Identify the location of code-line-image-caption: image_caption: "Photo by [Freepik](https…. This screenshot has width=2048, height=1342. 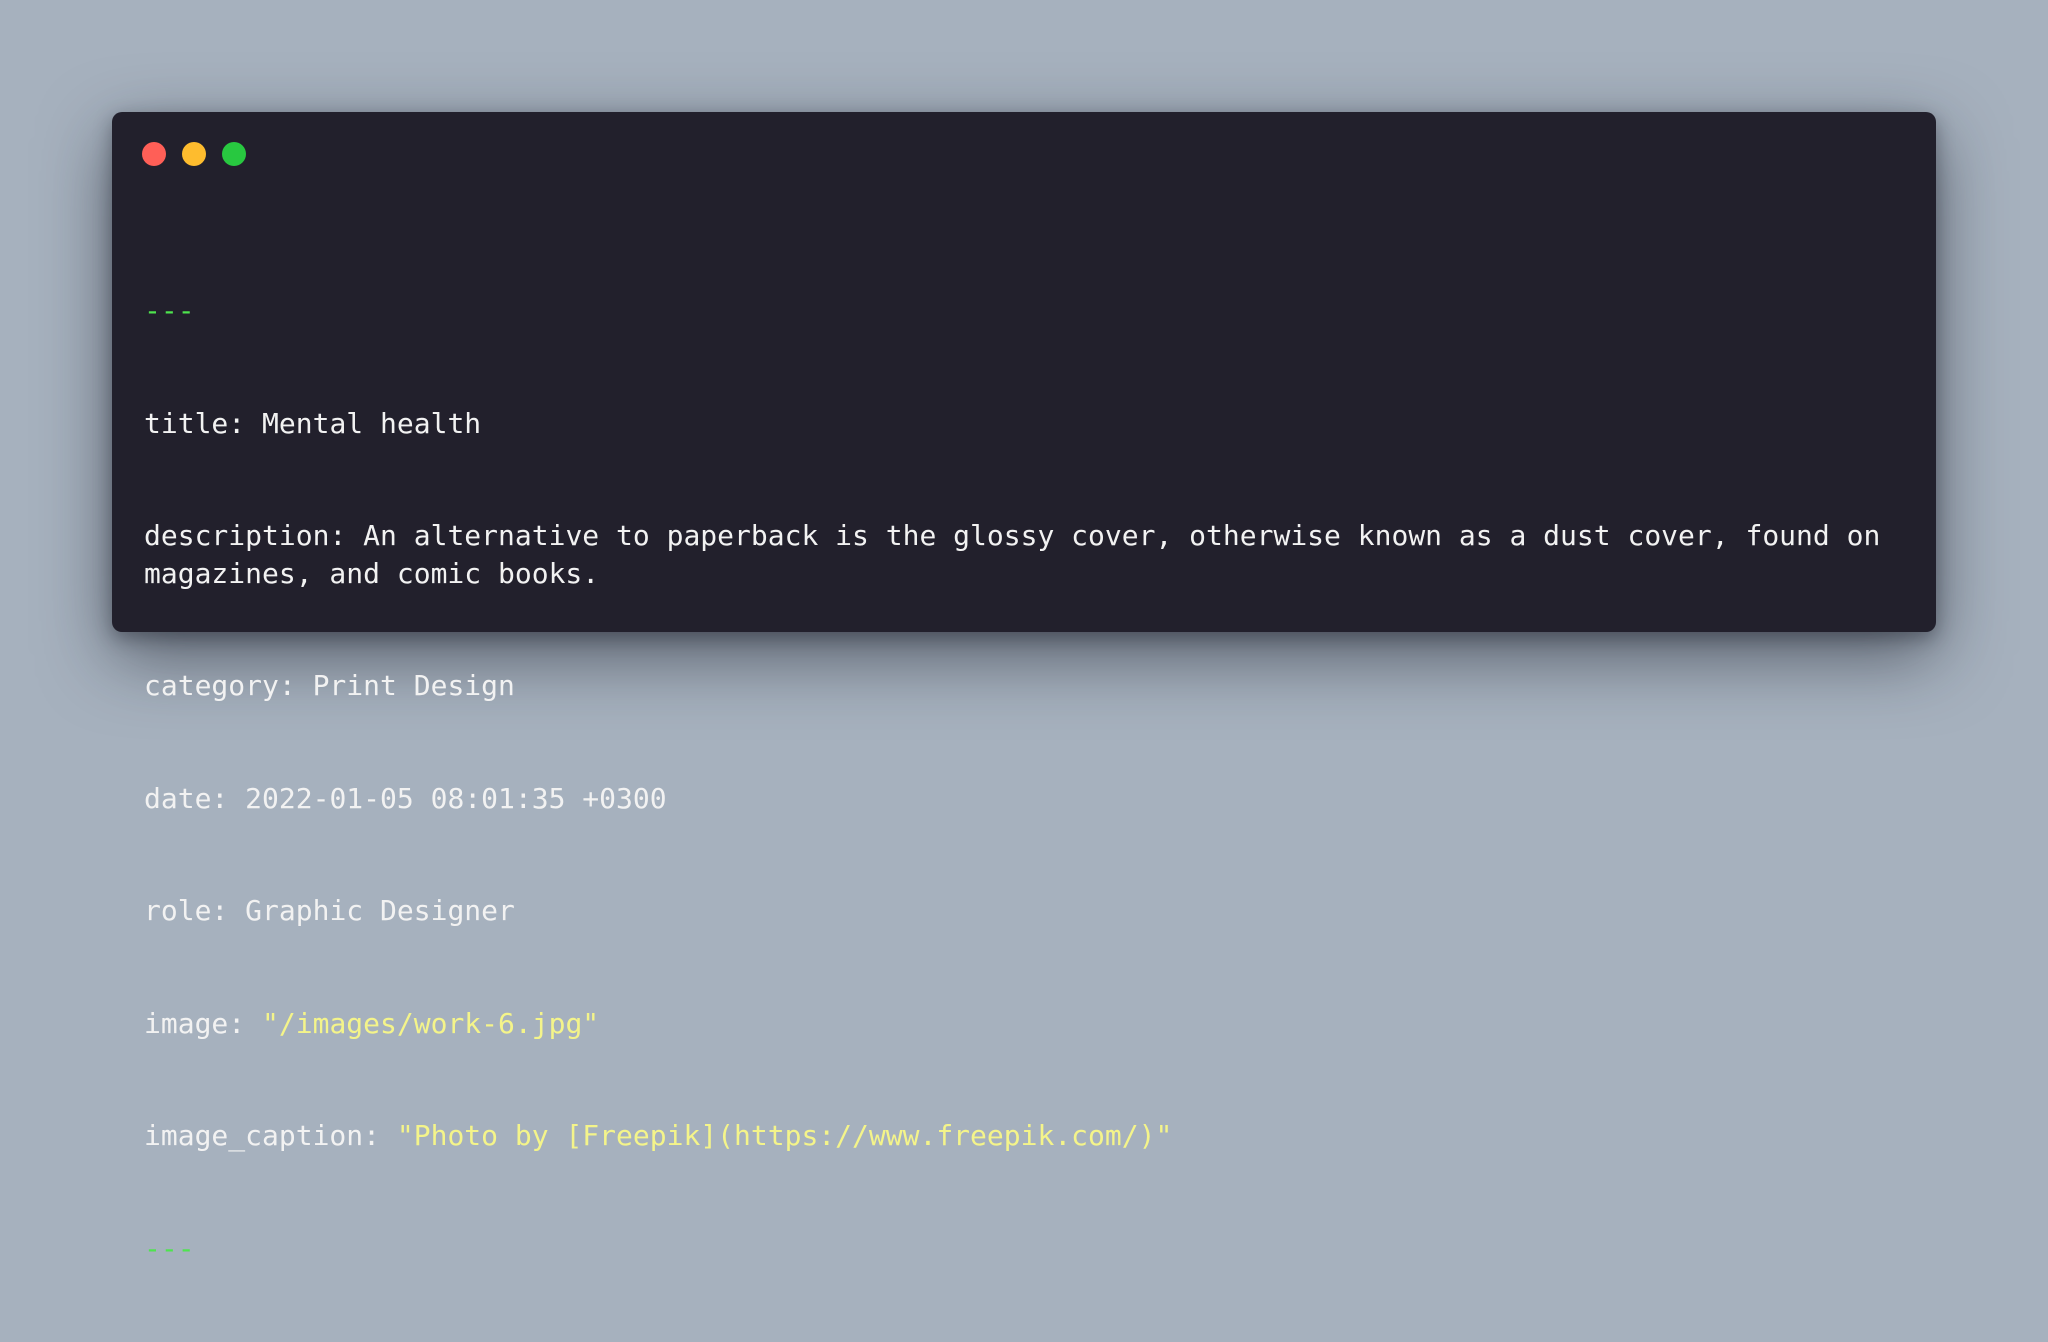
(1024, 1136).